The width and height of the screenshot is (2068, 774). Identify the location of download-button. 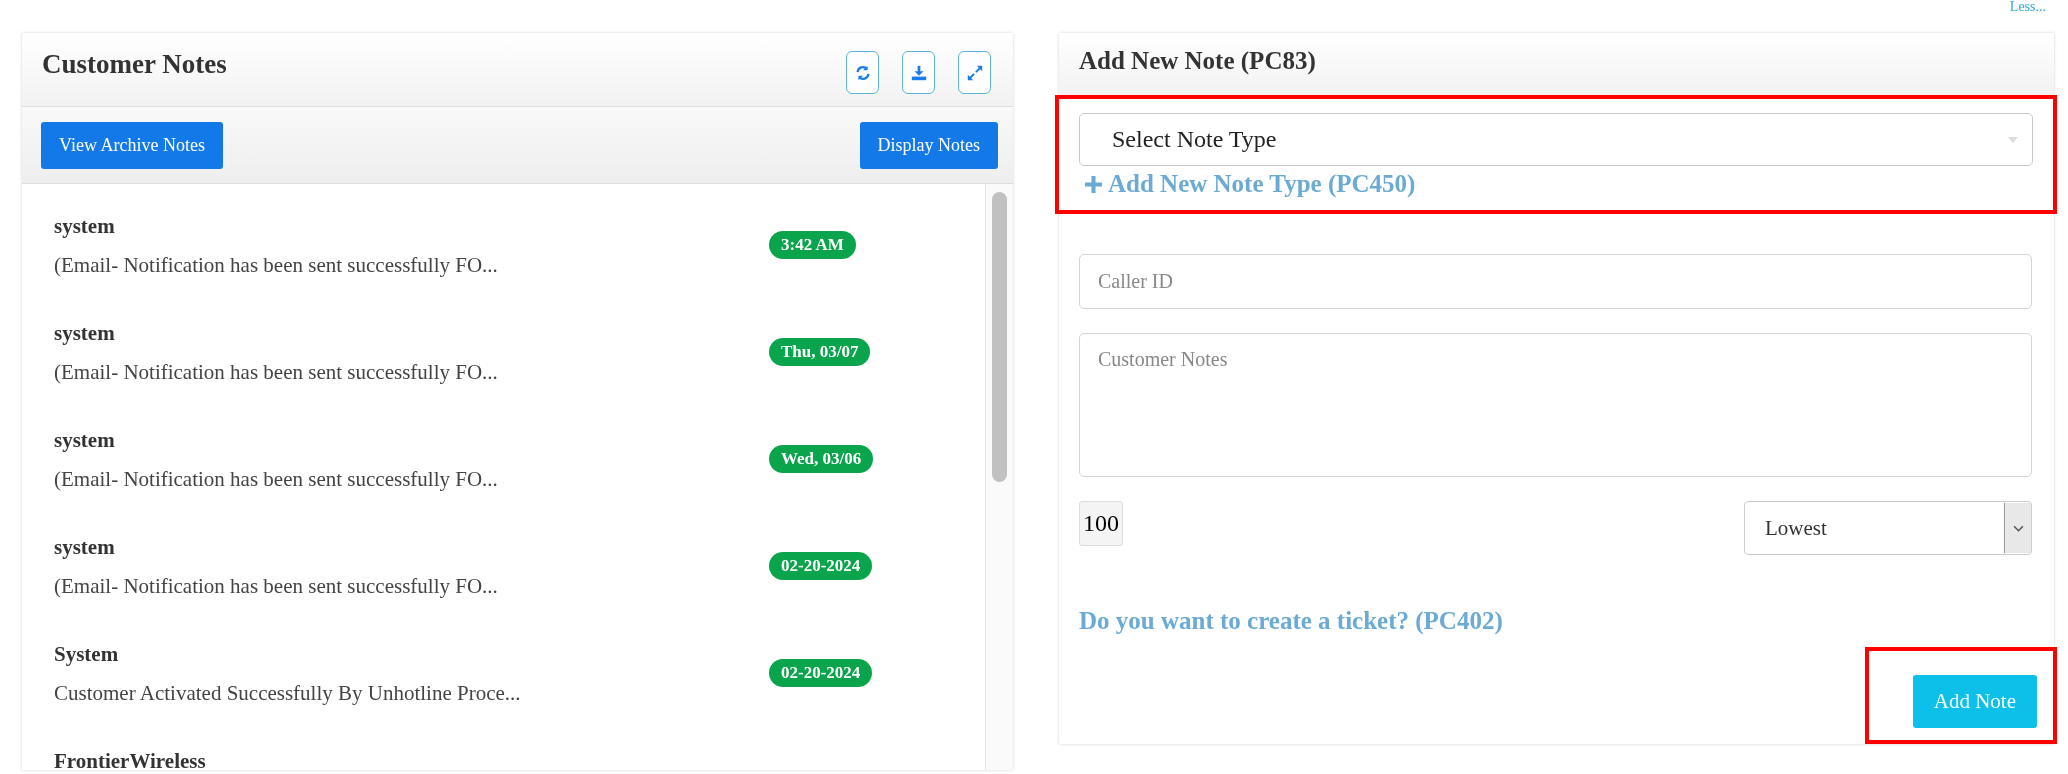
(918, 72).